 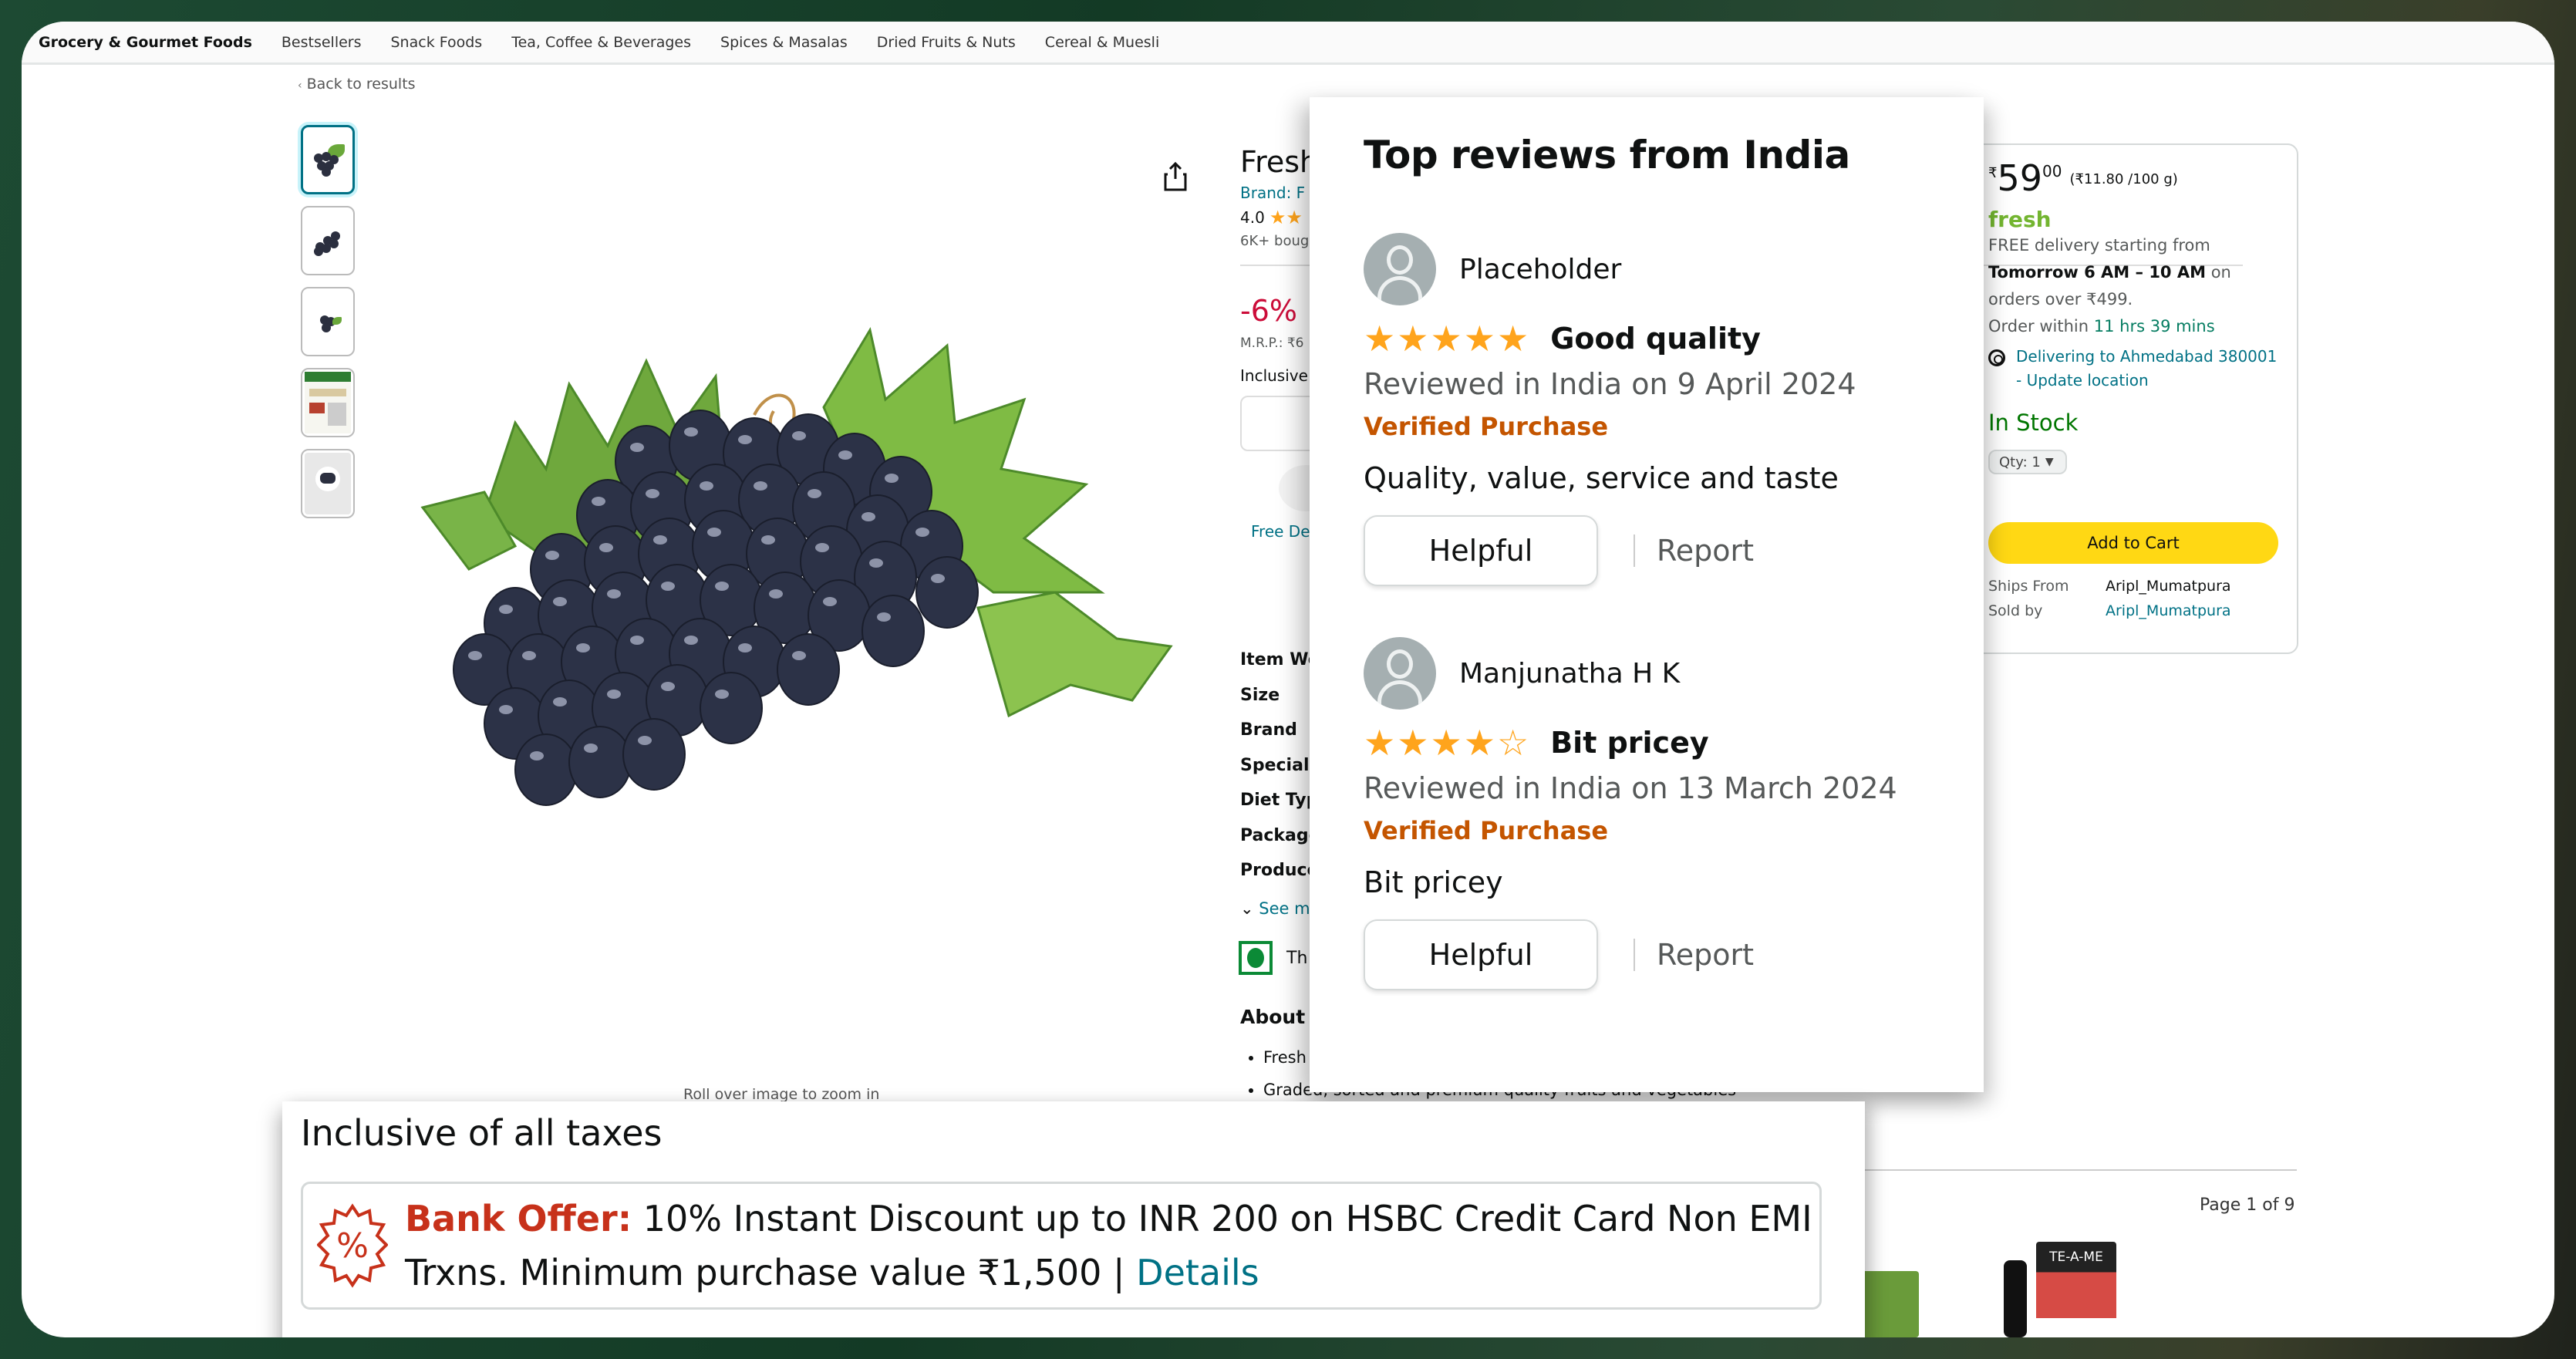 What do you see at coordinates (1634, 955) in the screenshot?
I see `divider` at bounding box center [1634, 955].